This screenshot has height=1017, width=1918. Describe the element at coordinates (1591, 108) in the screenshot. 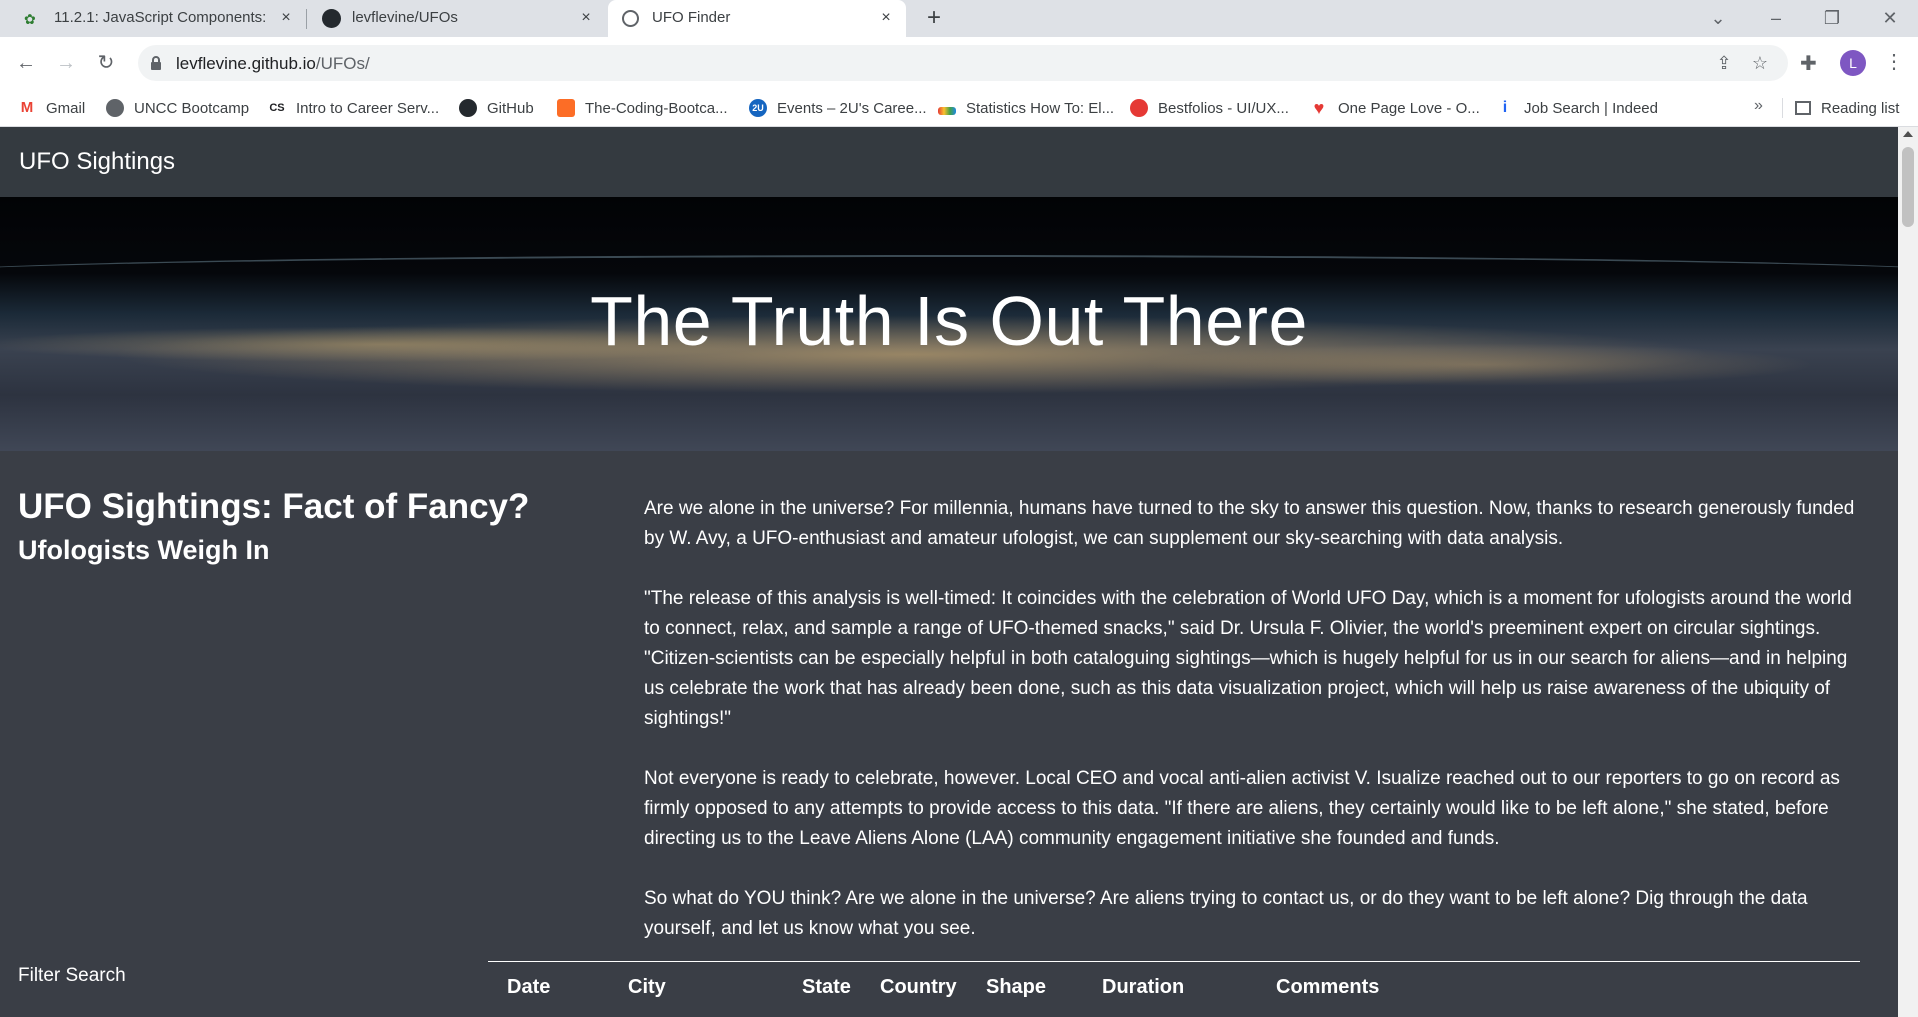

I see `bookmark-label: Job Search | Indeed` at that location.